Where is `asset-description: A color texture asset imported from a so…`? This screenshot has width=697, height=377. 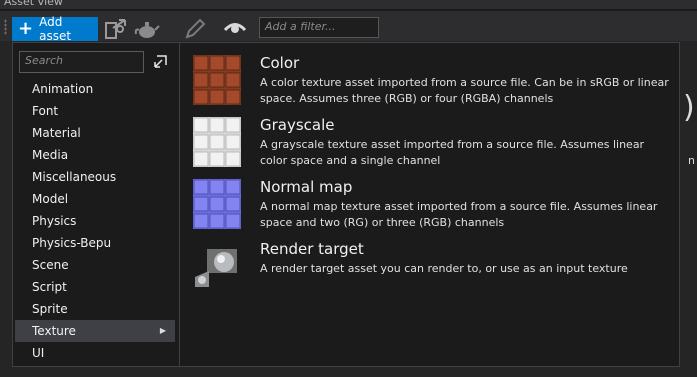 asset-description: A color texture asset imported from a so… is located at coordinates (464, 90).